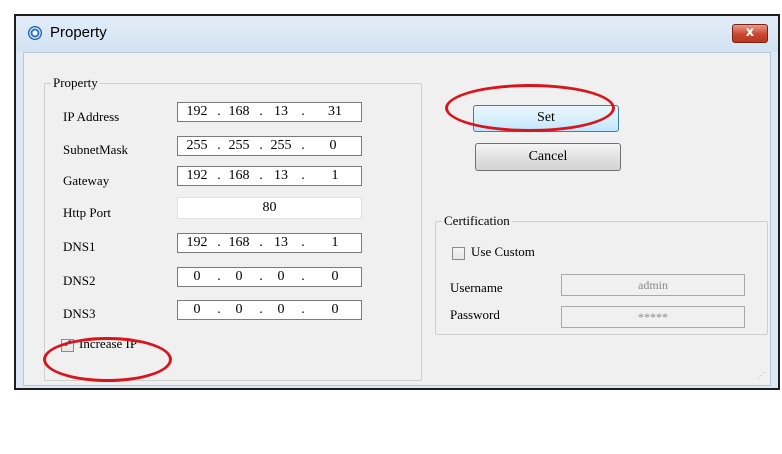 The height and width of the screenshot is (454, 782). I want to click on ip-address-label: IP Address, so click(91, 116).